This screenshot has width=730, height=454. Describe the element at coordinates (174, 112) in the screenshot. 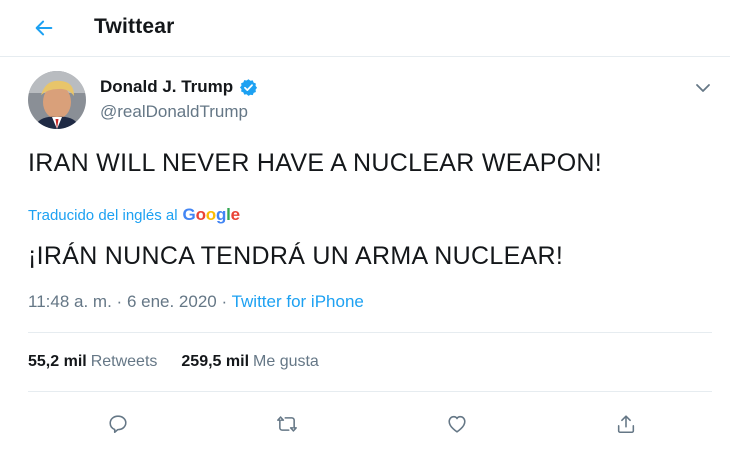

I see `author-handle: @realDonaldTrump` at that location.